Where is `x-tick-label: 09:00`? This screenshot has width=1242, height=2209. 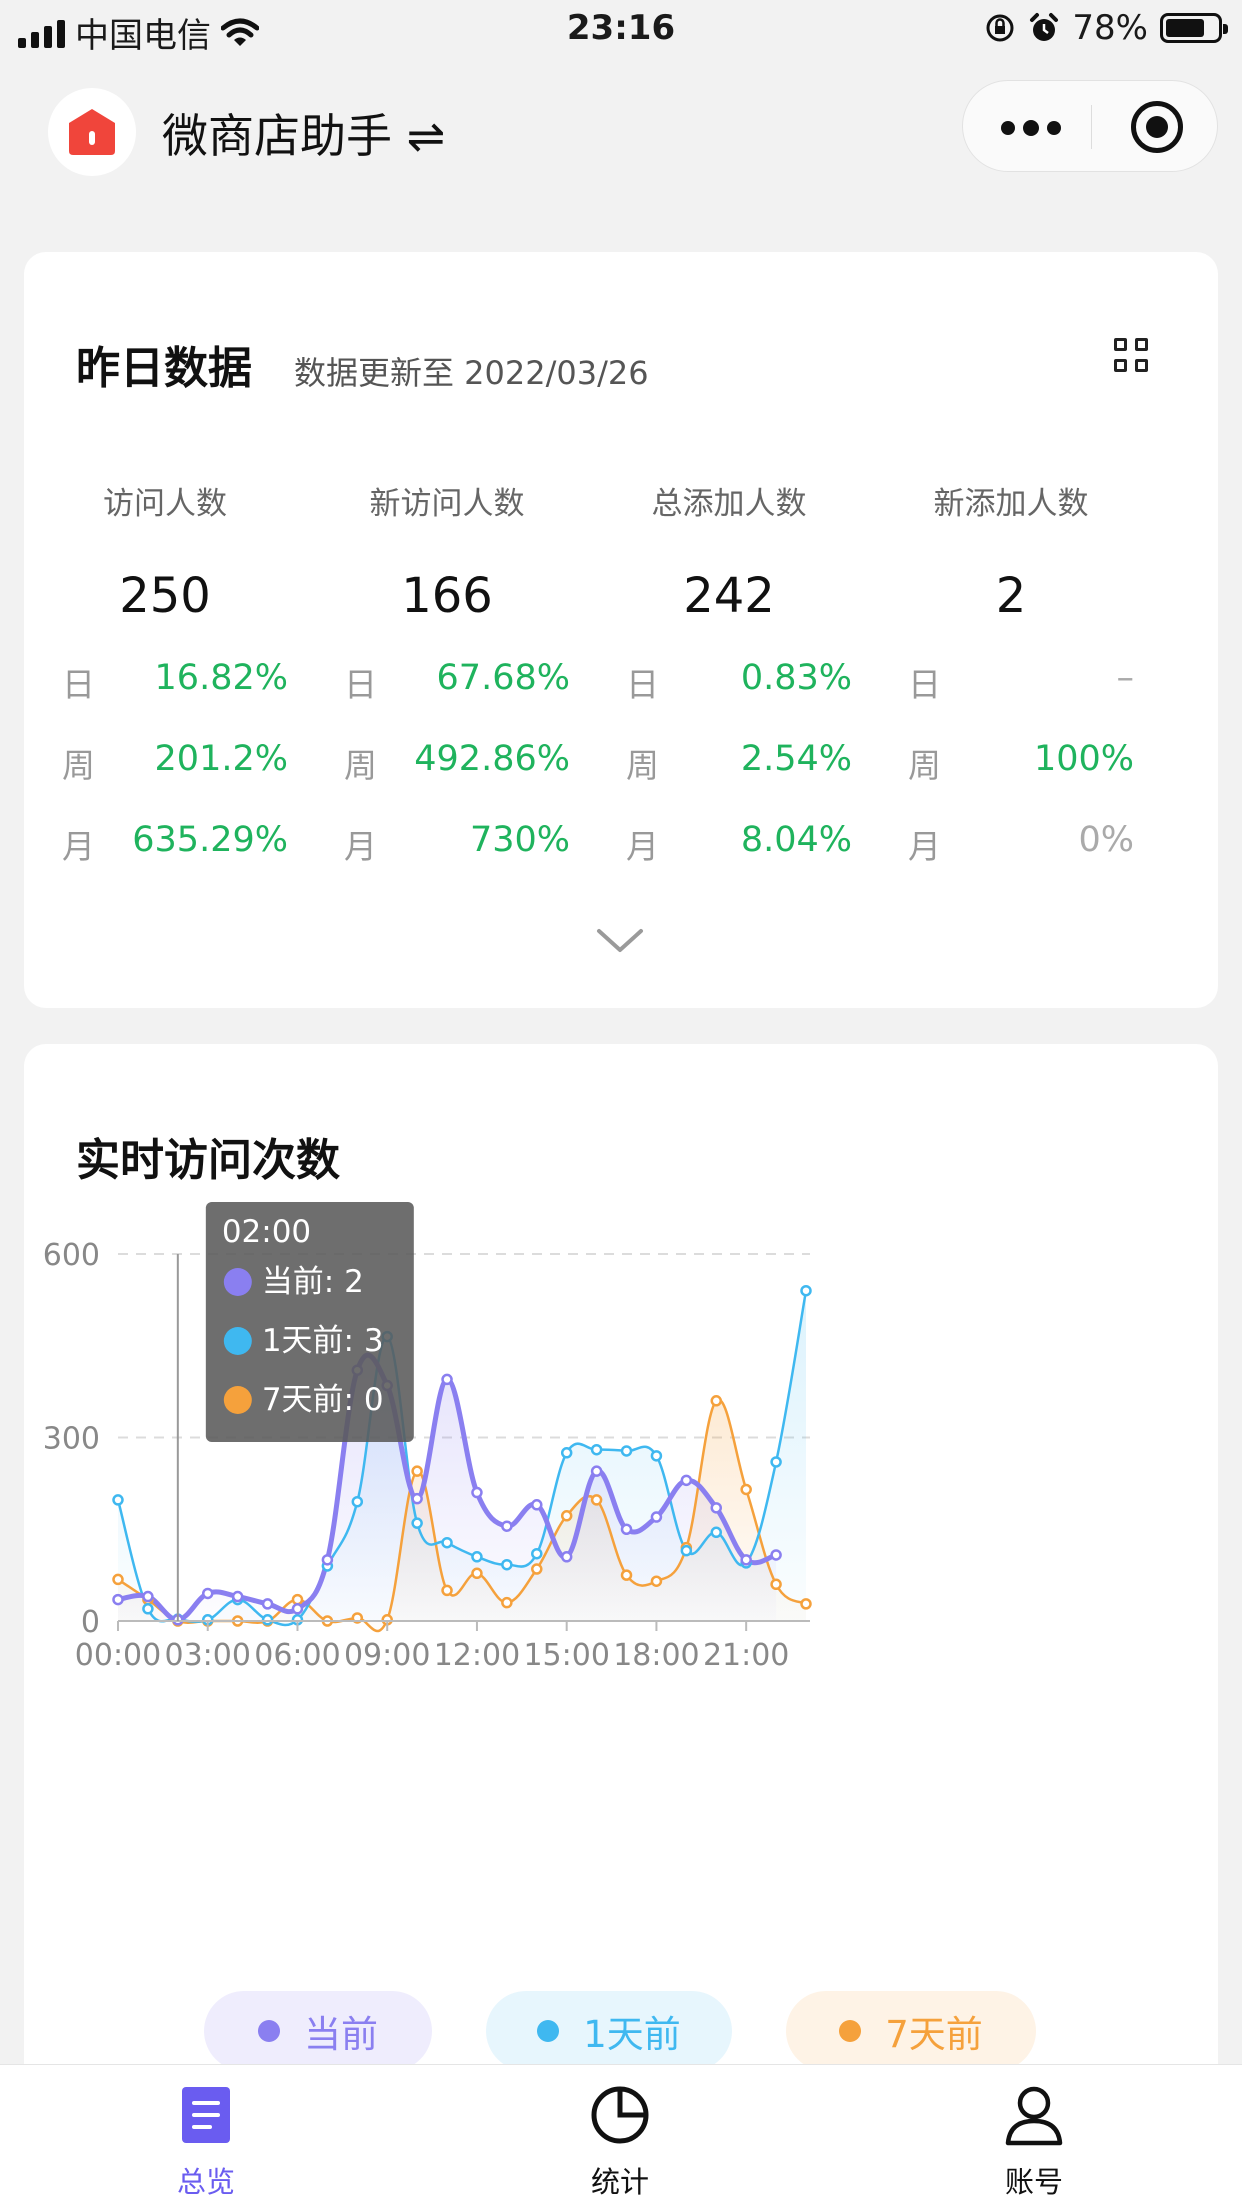 x-tick-label: 09:00 is located at coordinates (387, 1655).